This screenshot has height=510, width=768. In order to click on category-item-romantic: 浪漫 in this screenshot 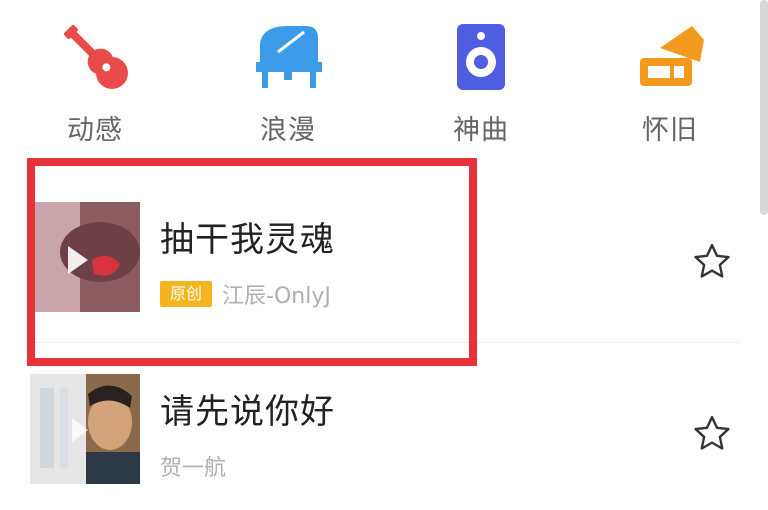, I will do `click(288, 82)`.